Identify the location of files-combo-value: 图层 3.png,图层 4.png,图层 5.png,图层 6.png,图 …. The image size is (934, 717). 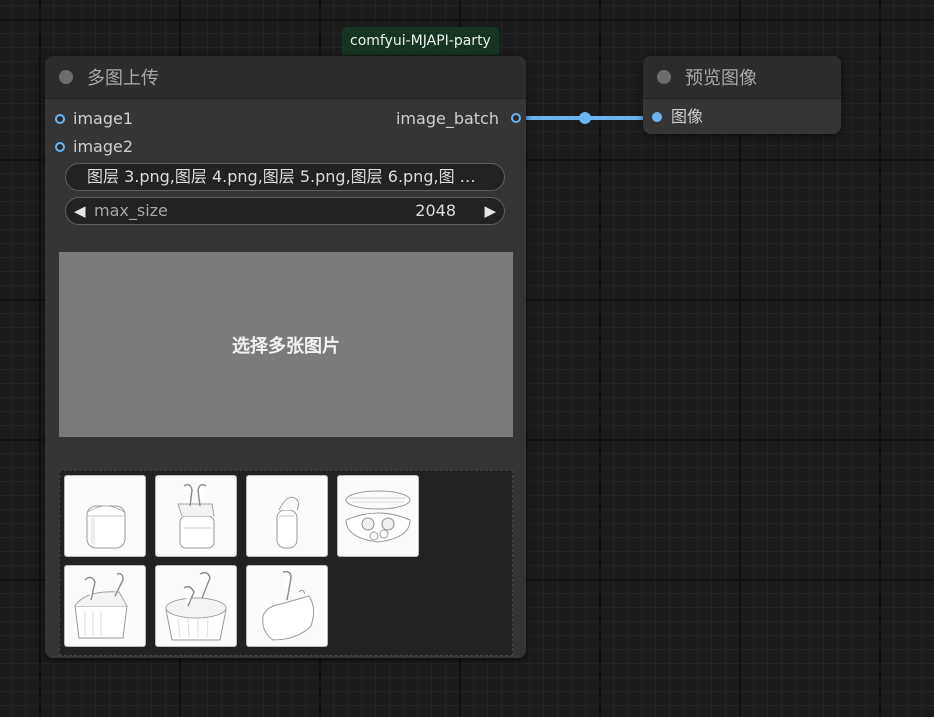
(281, 176).